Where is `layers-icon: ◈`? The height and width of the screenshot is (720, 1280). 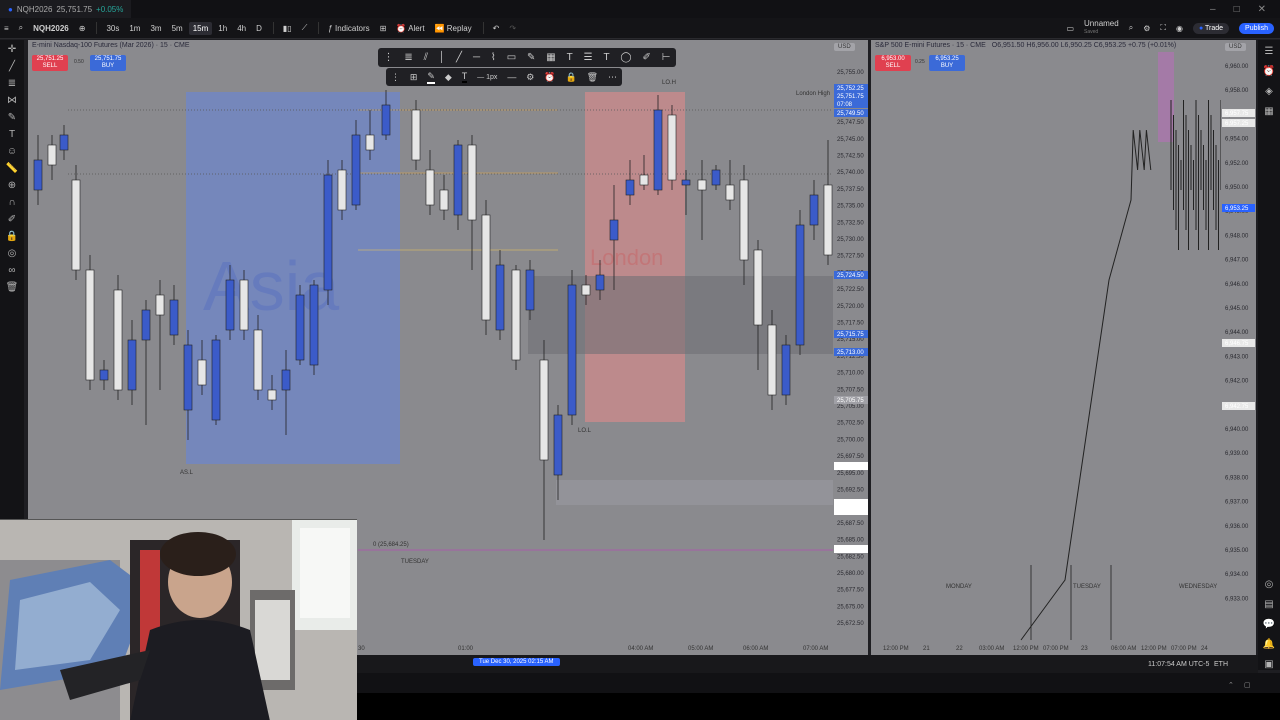
layers-icon: ◈ is located at coordinates (1269, 91).